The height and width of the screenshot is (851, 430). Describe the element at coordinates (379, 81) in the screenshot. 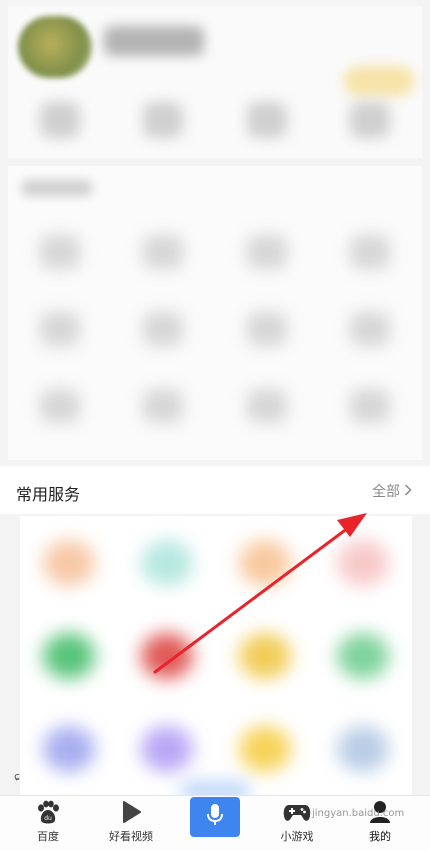

I see `vip-badge-blurred` at that location.